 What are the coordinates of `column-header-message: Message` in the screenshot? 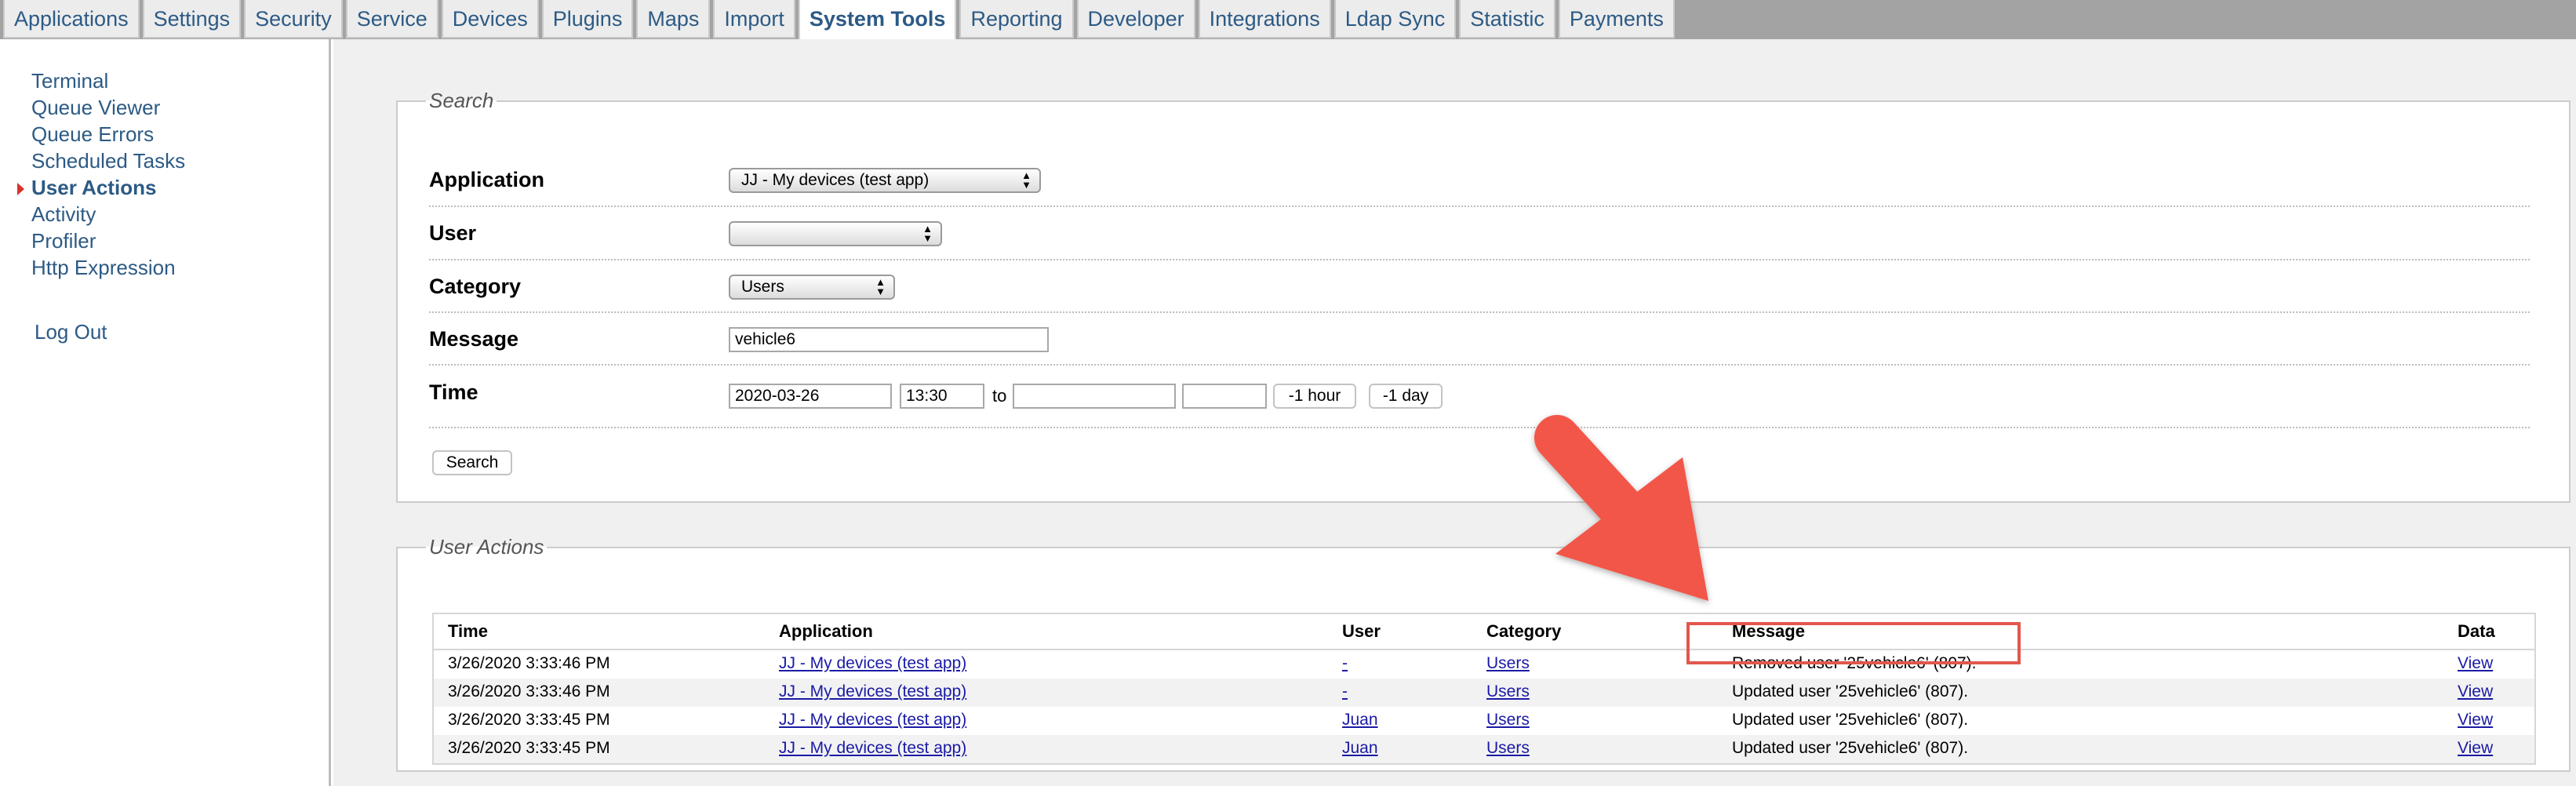 It's located at (1768, 631).